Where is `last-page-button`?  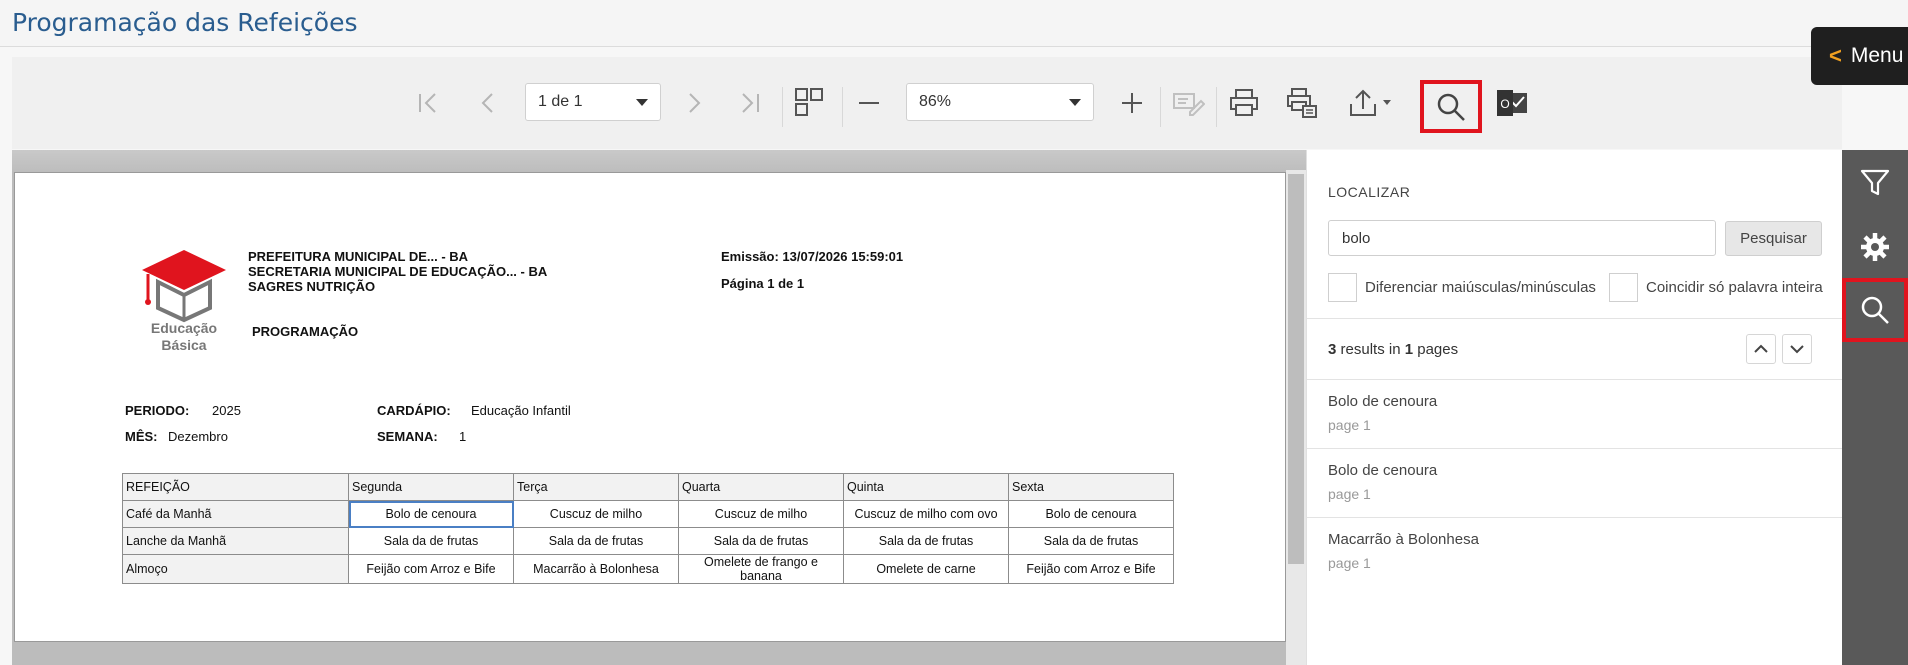 last-page-button is located at coordinates (750, 103).